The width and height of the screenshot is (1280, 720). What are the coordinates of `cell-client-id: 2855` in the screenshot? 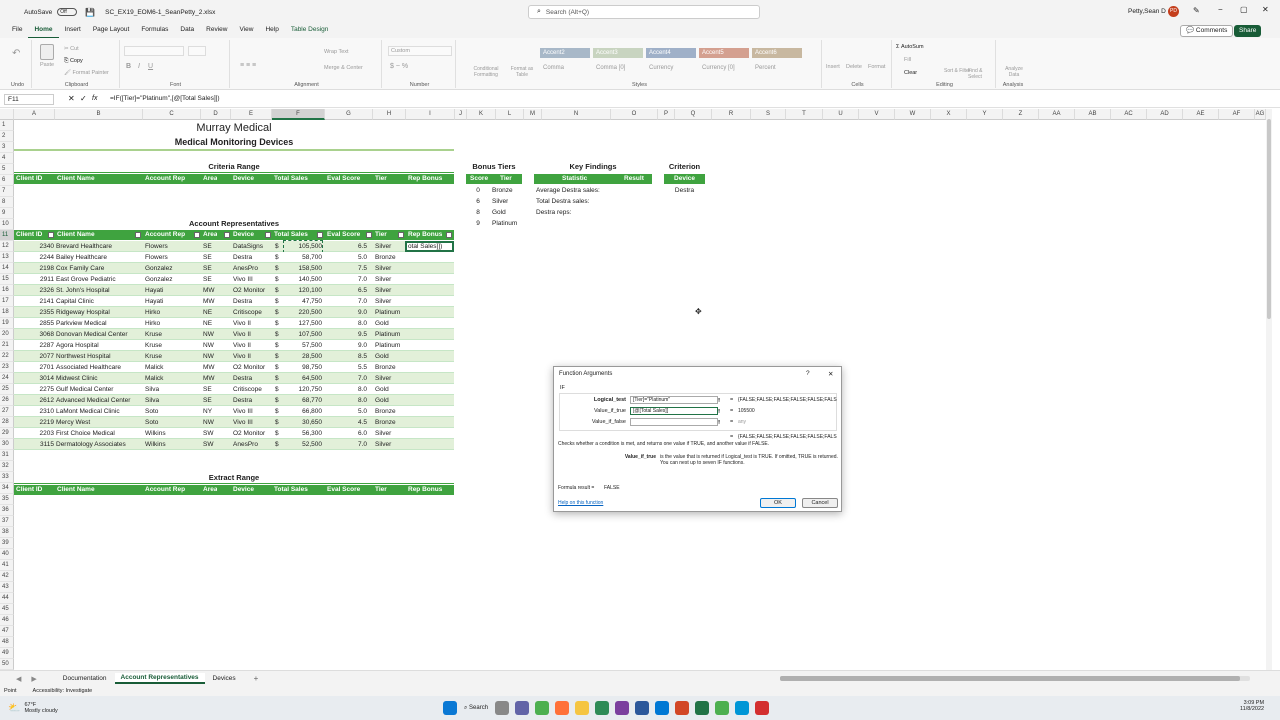 It's located at (34, 323).